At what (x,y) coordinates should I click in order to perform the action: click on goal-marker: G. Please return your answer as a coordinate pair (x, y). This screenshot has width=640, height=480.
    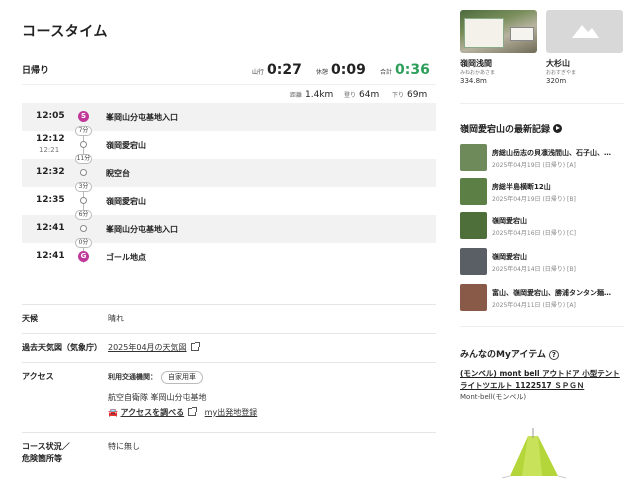
    Looking at the image, I should click on (83, 256).